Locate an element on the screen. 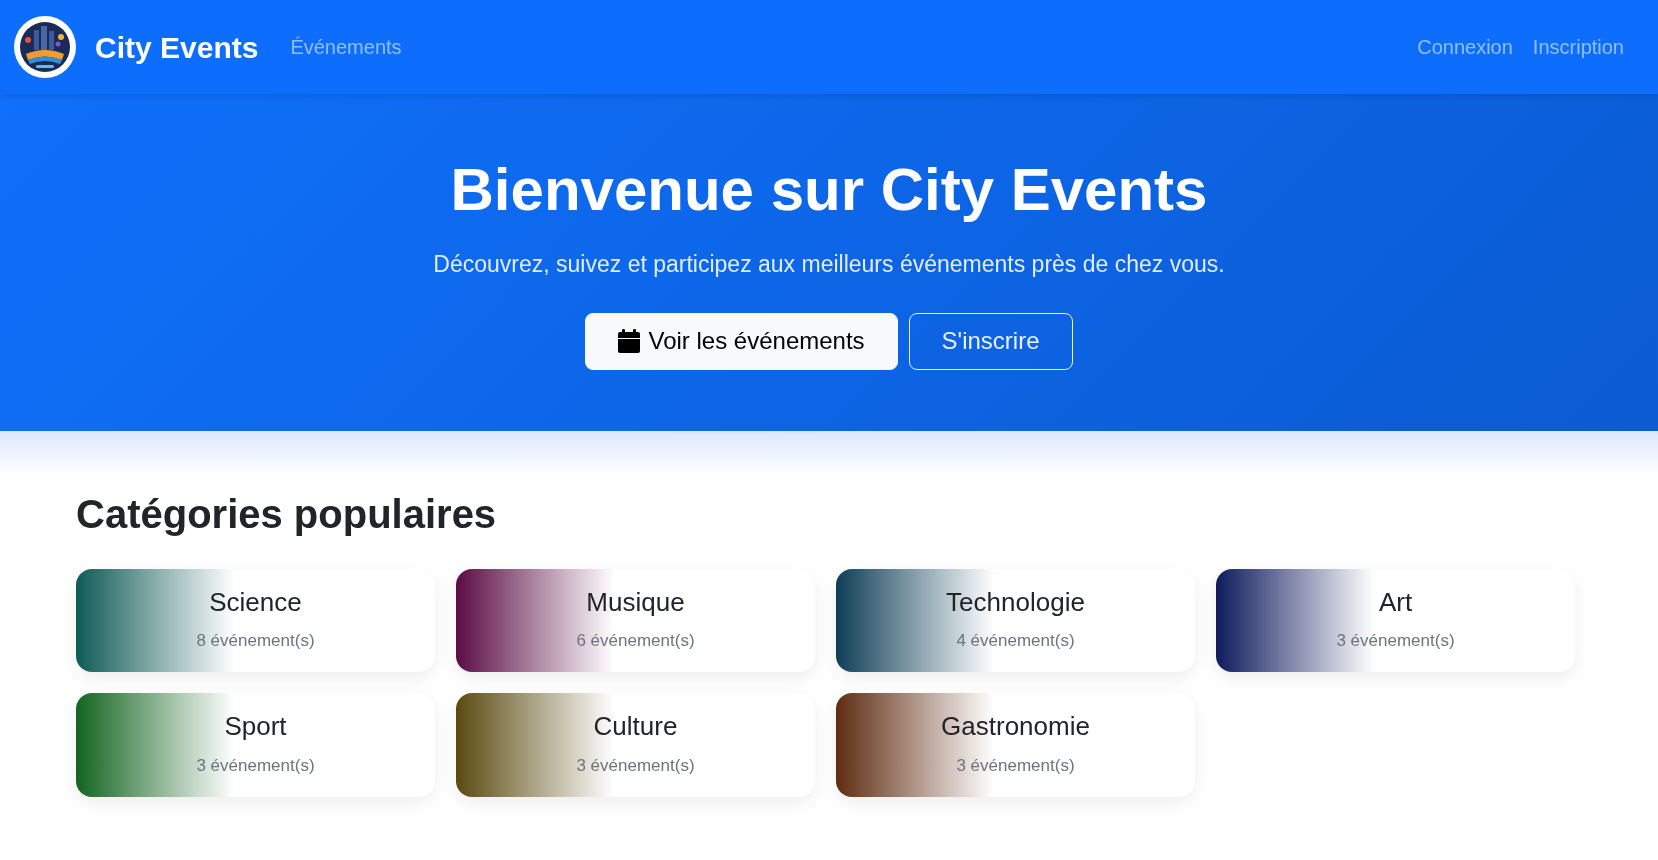 The width and height of the screenshot is (1658, 860). category-card: Culture 3 événement(s) is located at coordinates (635, 745).